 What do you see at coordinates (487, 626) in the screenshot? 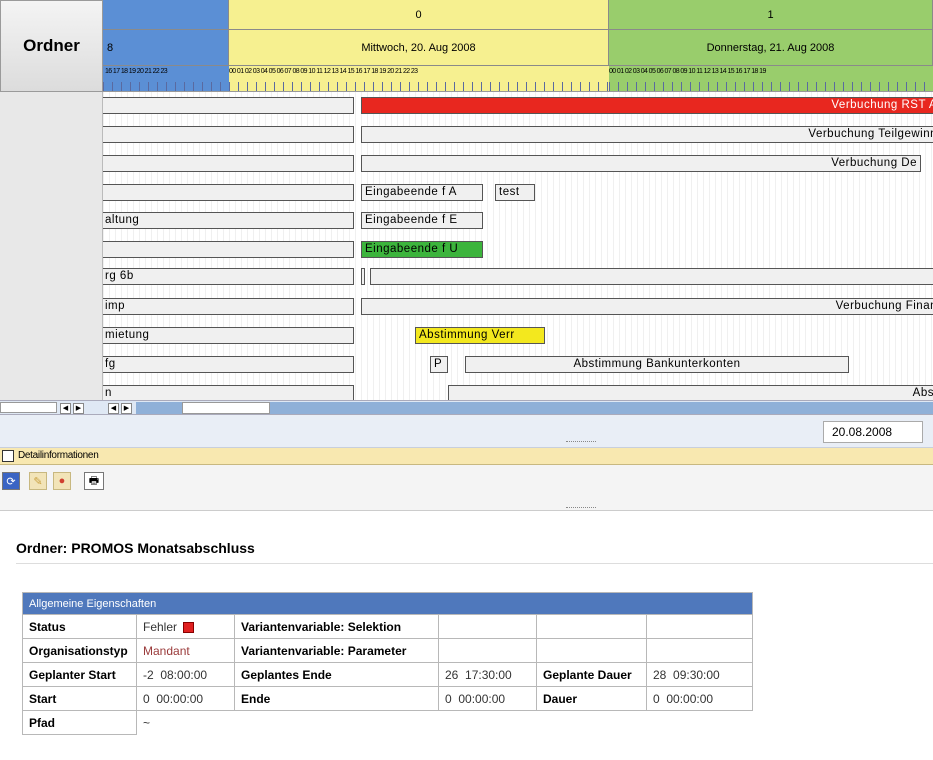
I see `variant-selection-value` at bounding box center [487, 626].